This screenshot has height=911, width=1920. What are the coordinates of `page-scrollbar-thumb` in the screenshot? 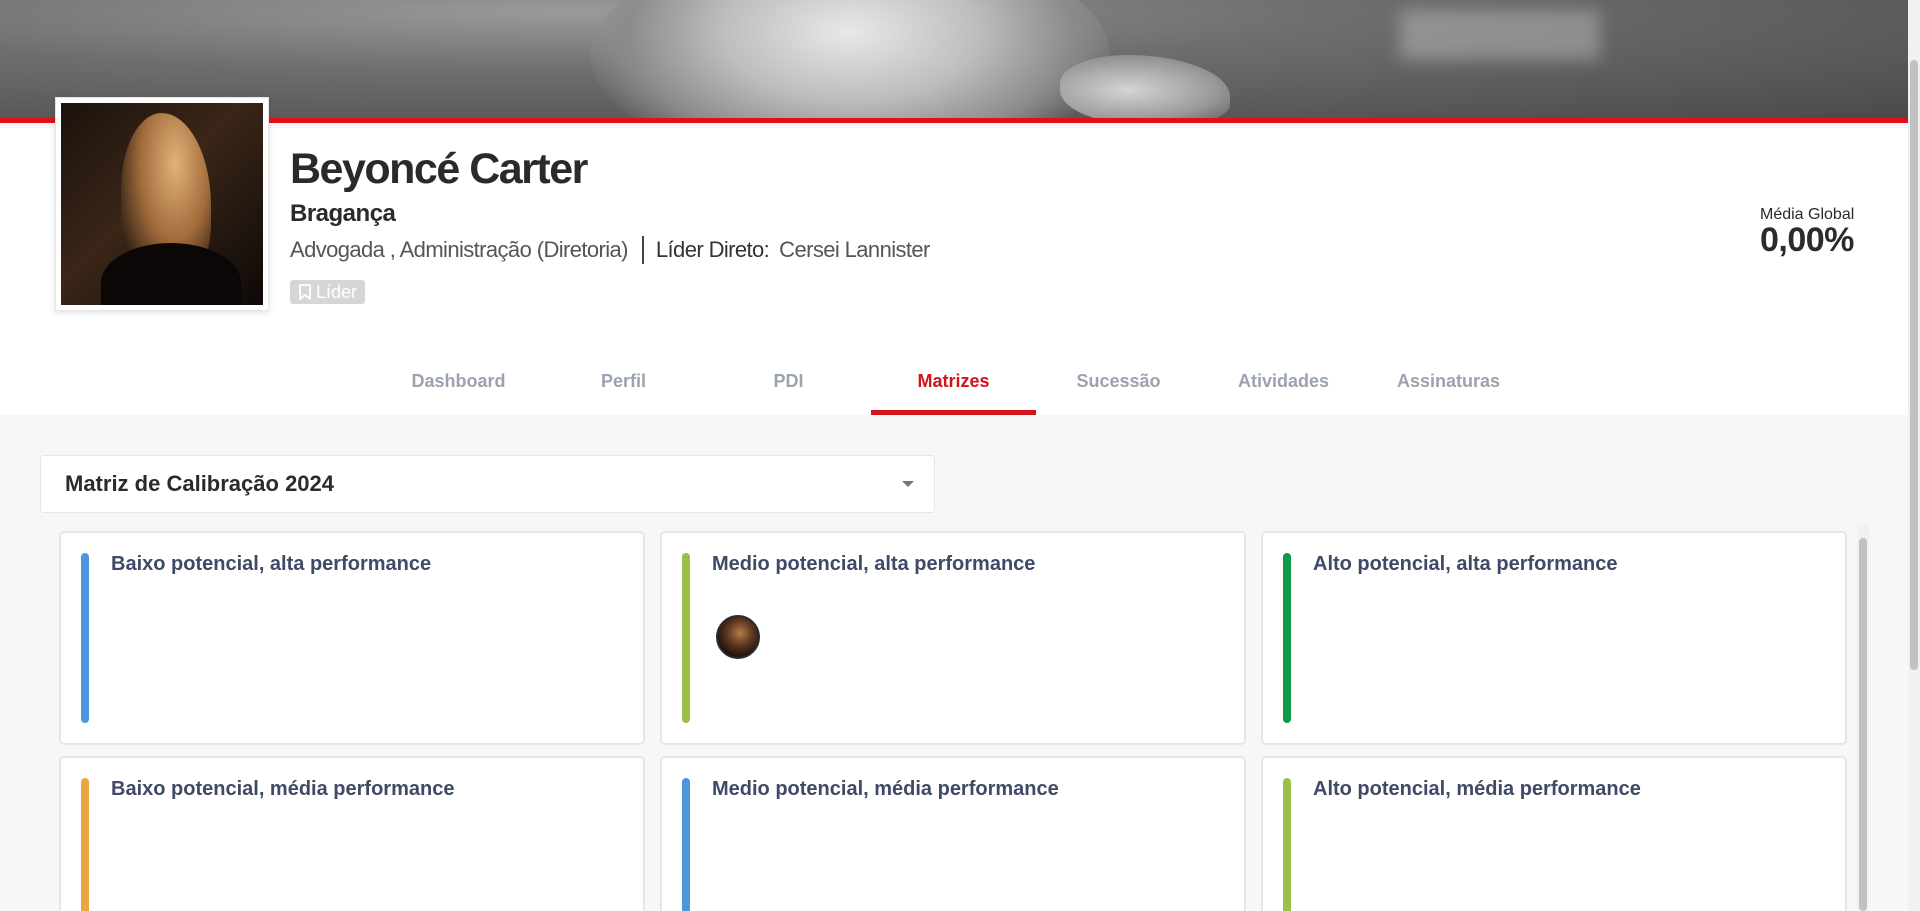 It's located at (1914, 365).